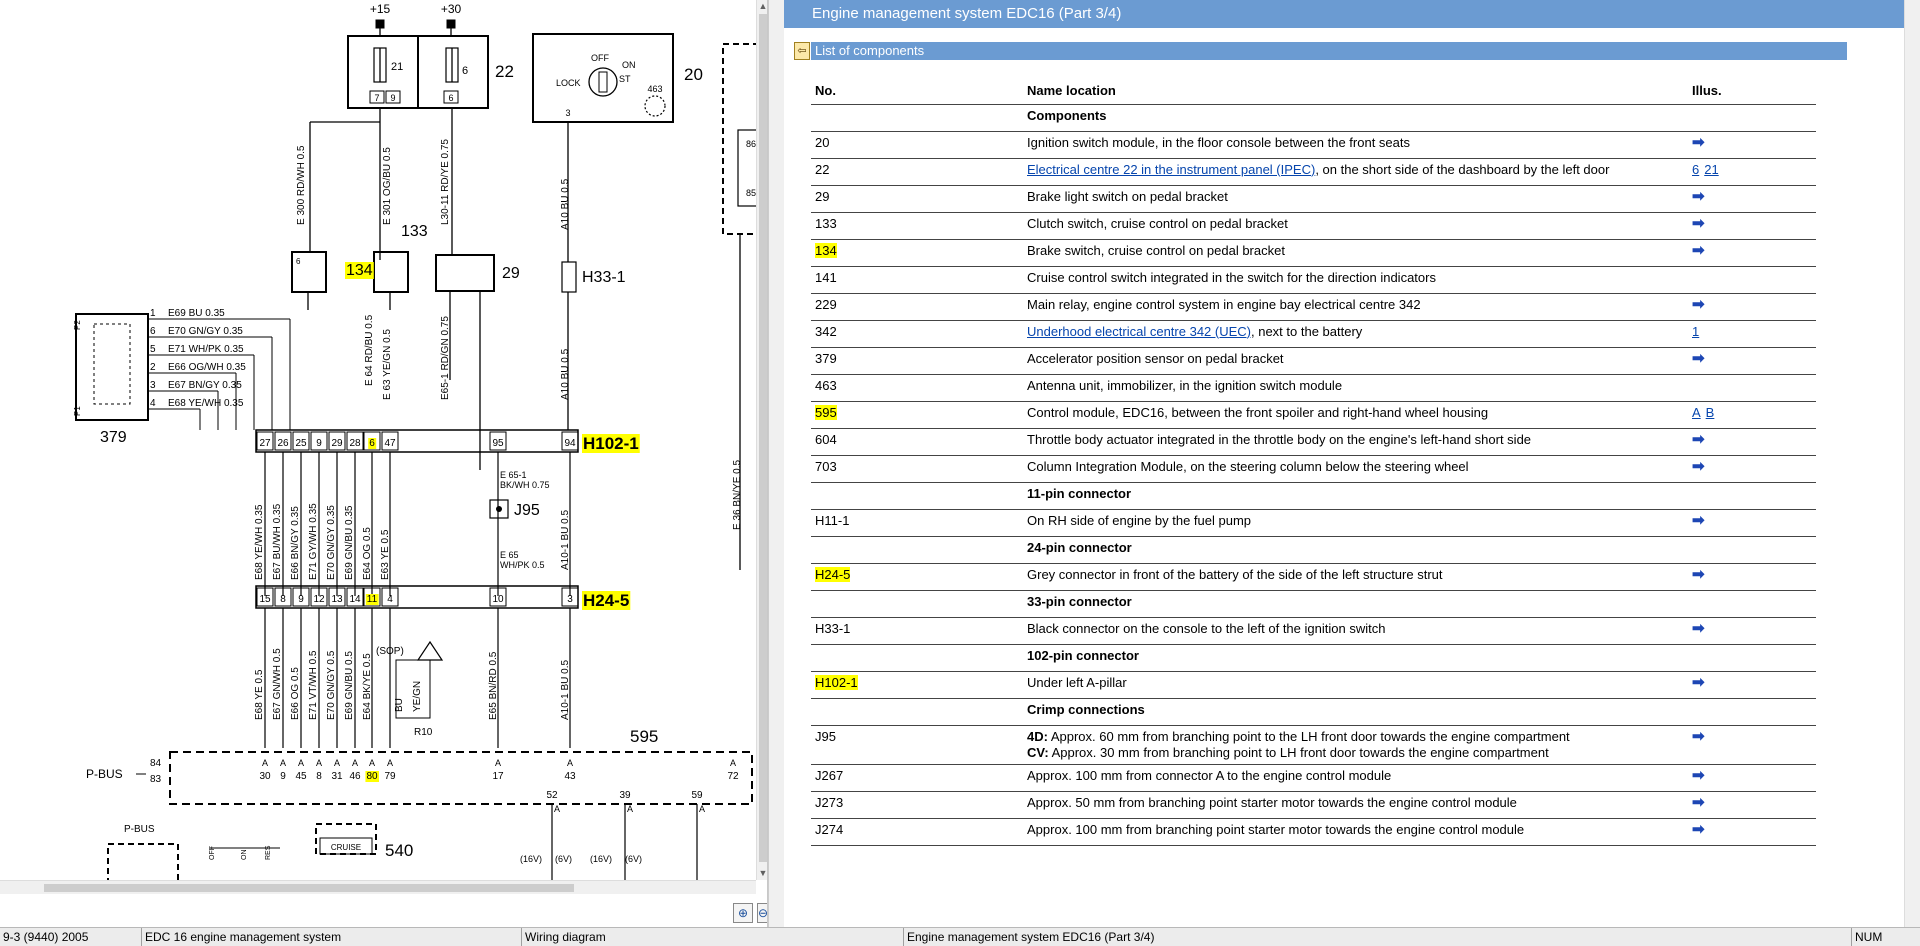 The image size is (1920, 946). I want to click on diagram-label: E66 OG 0.5, so click(295, 693).